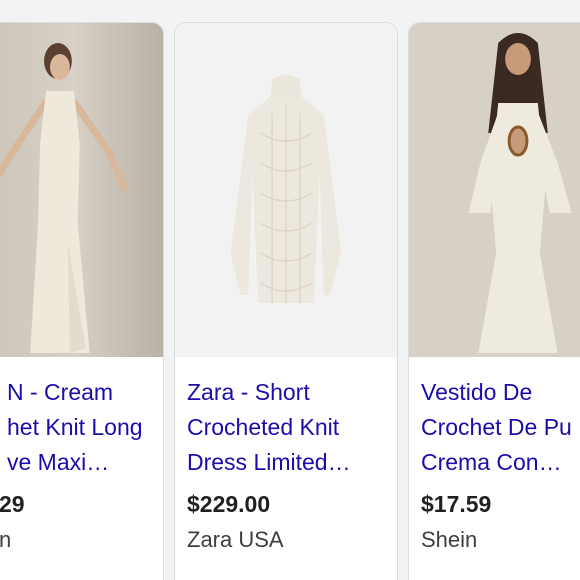  Describe the element at coordinates (12, 504) in the screenshot. I see `product-price: 29` at that location.